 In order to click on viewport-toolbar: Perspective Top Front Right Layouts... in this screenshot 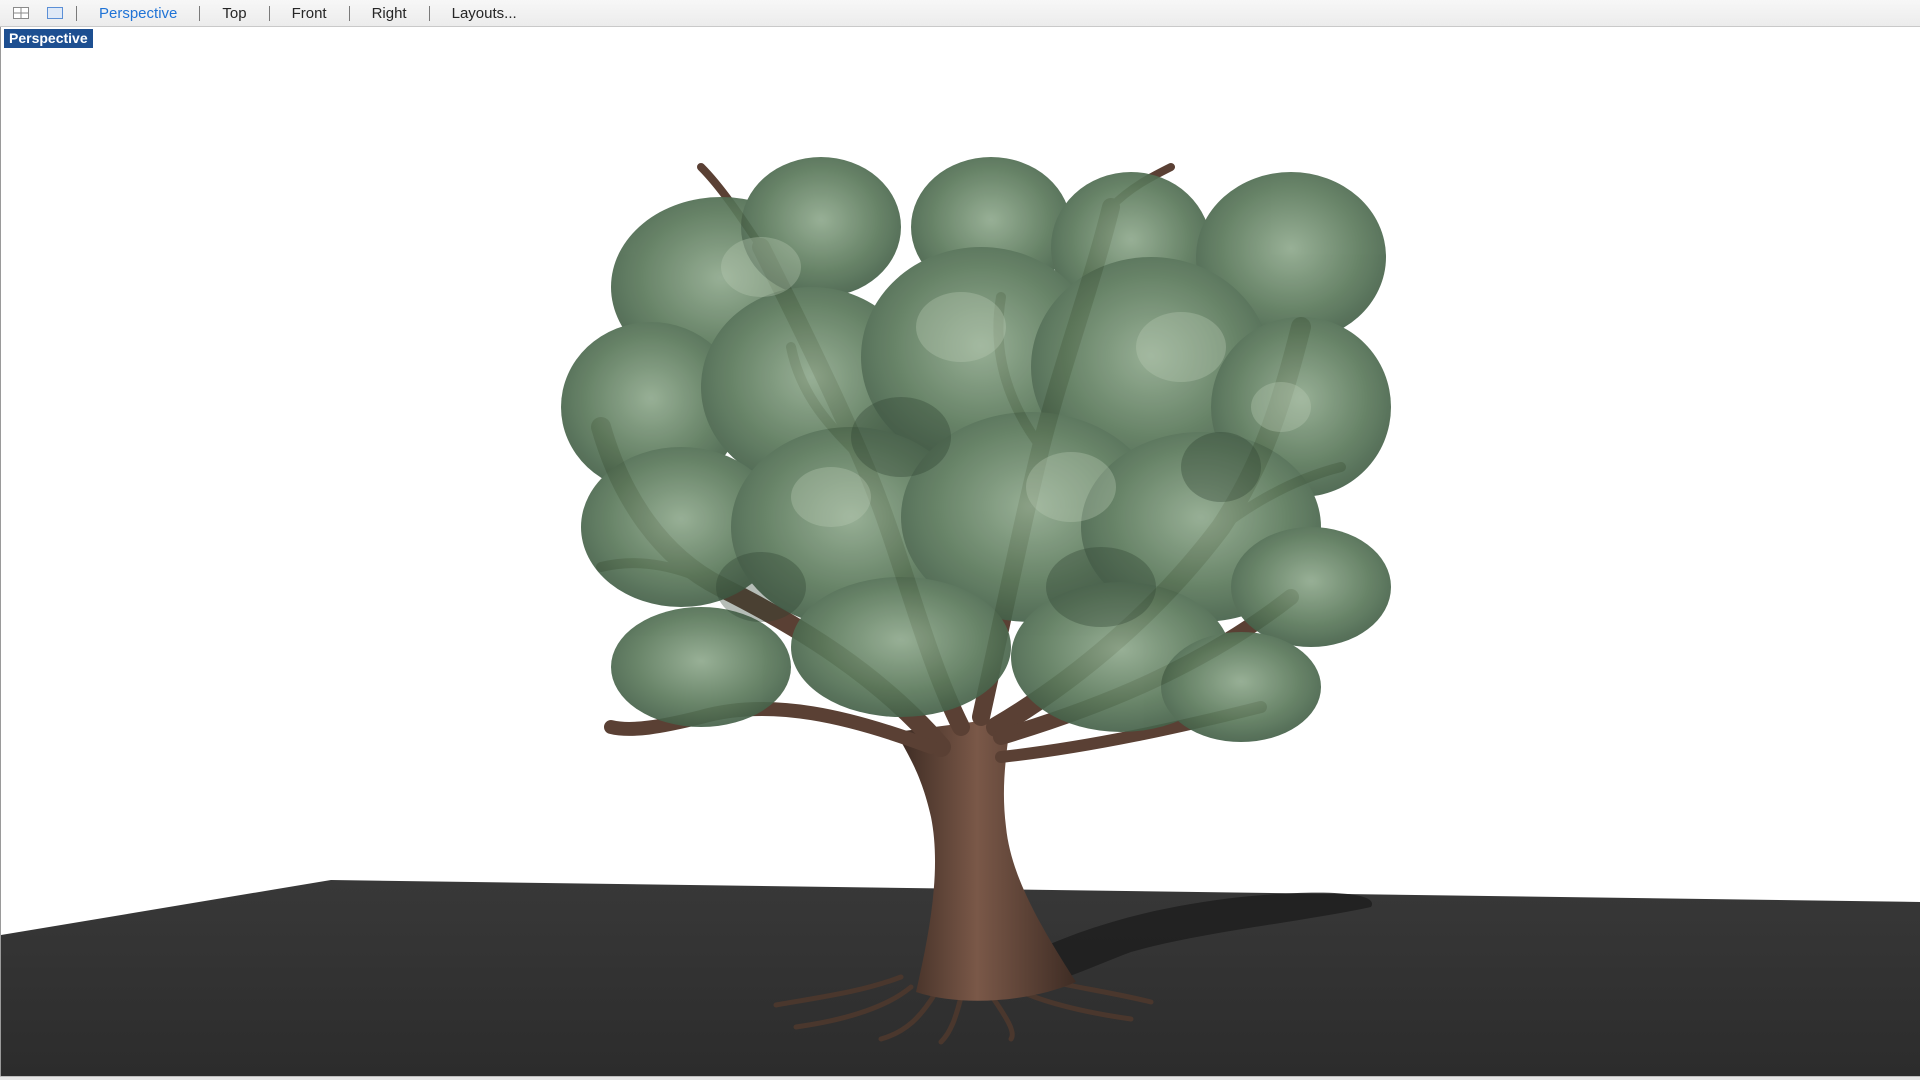, I will do `click(960, 13)`.